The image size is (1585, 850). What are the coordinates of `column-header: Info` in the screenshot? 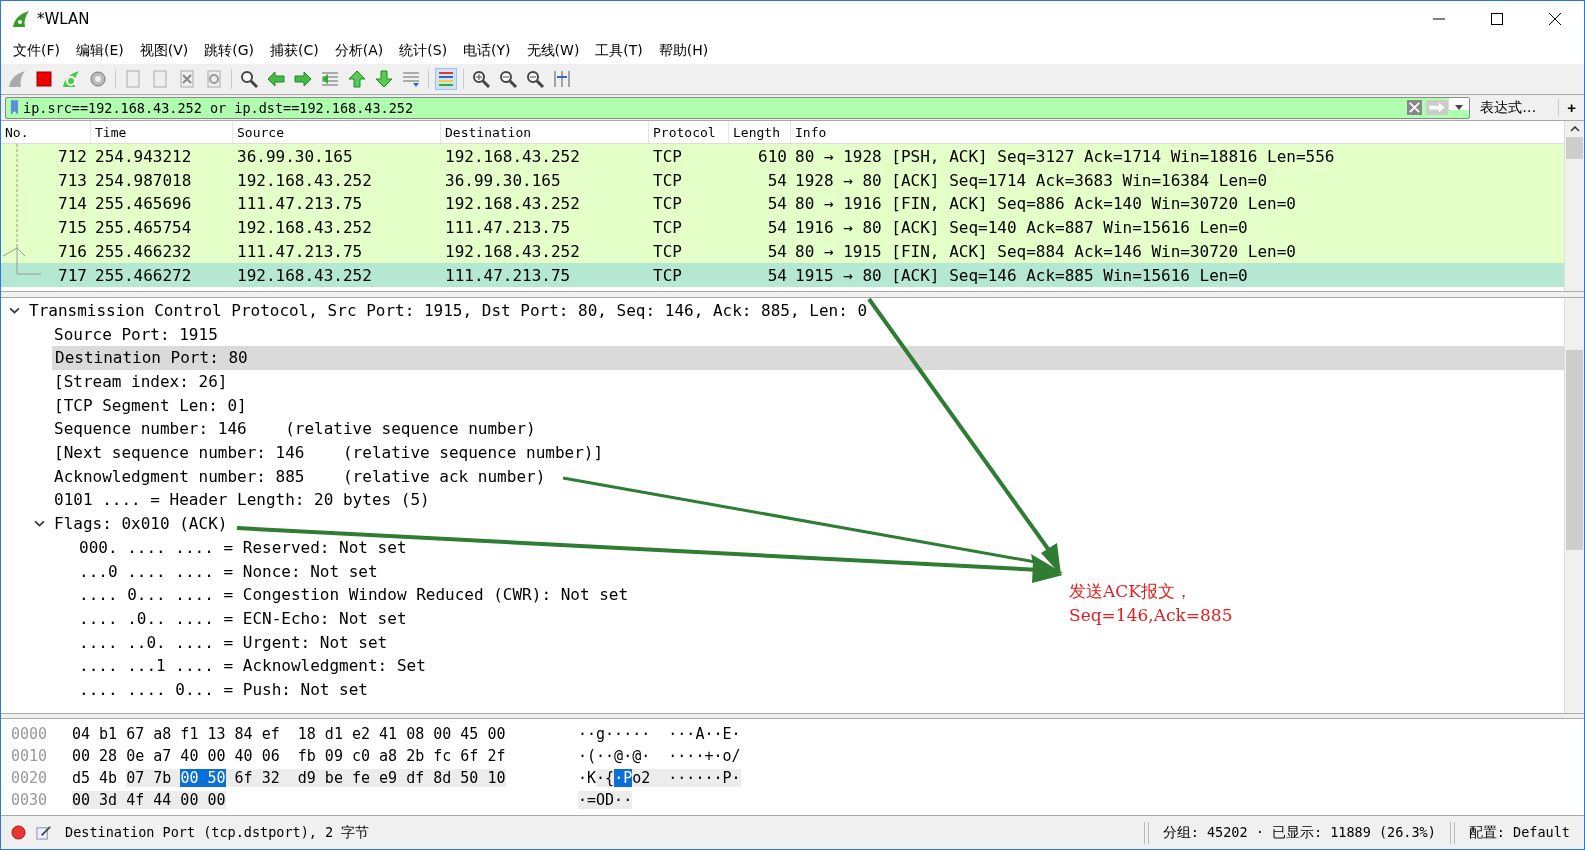 It's located at (1177, 132).